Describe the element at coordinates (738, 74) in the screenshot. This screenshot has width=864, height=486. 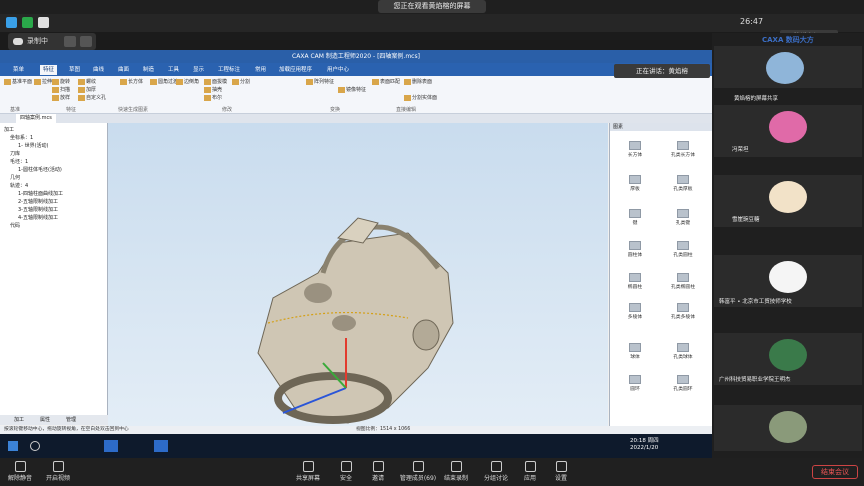
I see `participant-tile: 正在讲话：黄焰榕 黄焰榕的屏幕共享` at that location.